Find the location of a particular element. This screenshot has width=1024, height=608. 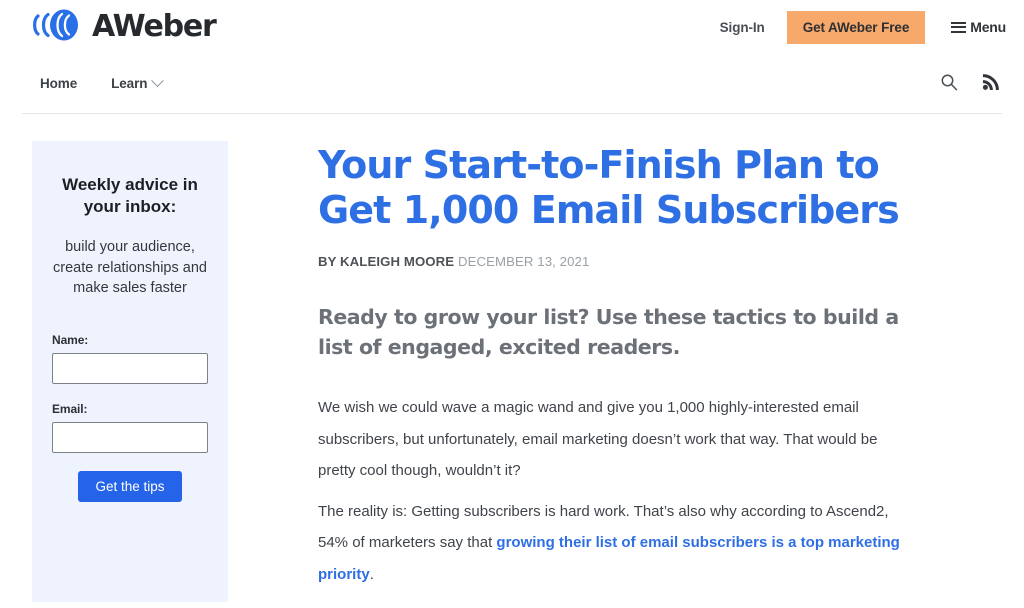

nav-item-learn-label: Learn is located at coordinates (129, 83).